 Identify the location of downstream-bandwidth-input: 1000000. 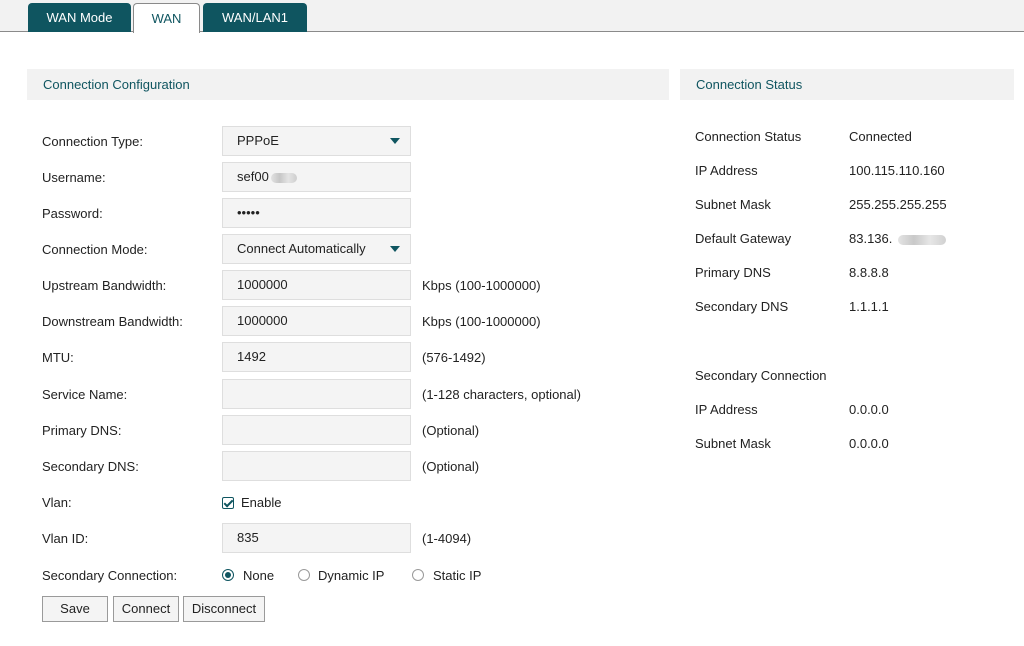
(316, 321).